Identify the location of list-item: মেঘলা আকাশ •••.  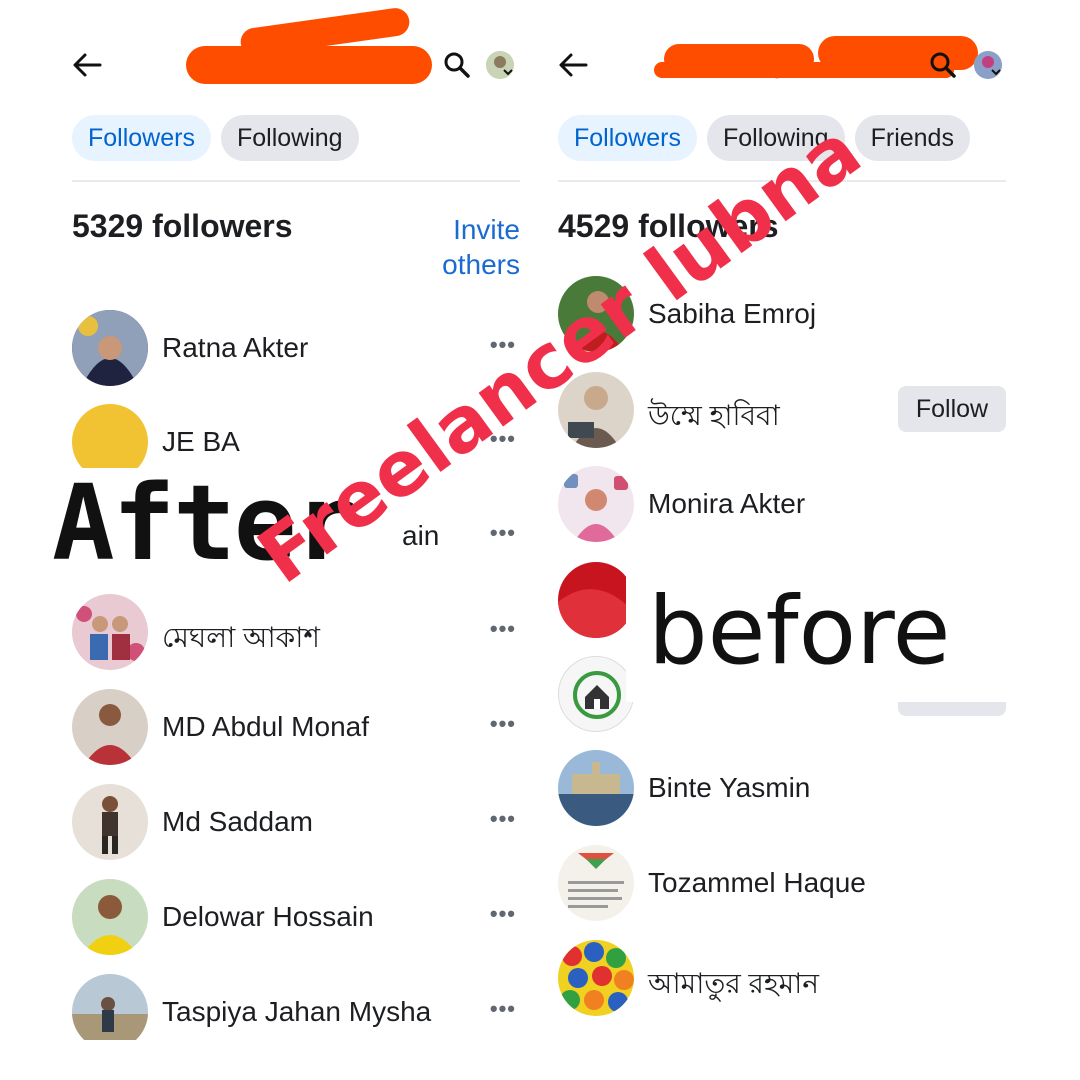
(296, 634).